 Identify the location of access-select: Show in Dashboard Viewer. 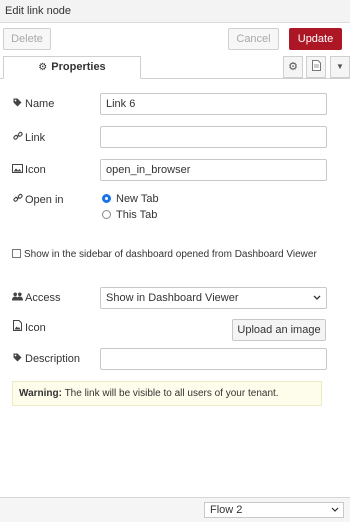
(213, 298).